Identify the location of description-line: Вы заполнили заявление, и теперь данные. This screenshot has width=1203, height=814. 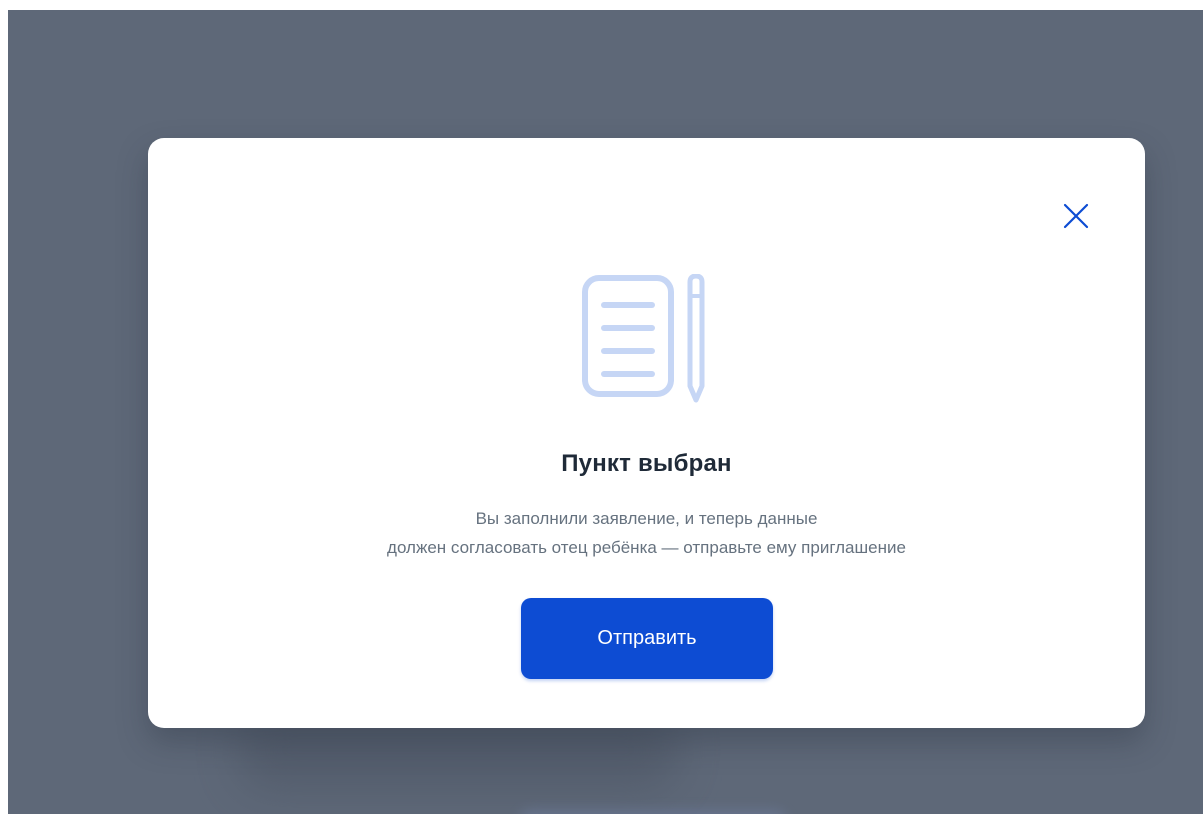
(646, 518).